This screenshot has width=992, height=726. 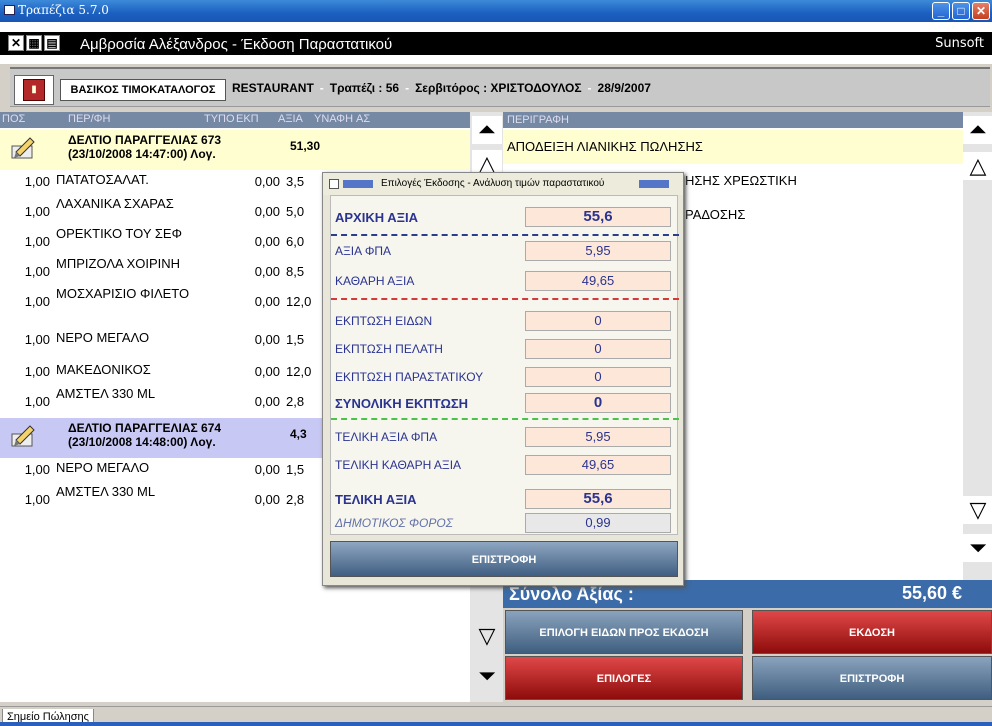 I want to click on pencil-note-icon, so click(x=23, y=436).